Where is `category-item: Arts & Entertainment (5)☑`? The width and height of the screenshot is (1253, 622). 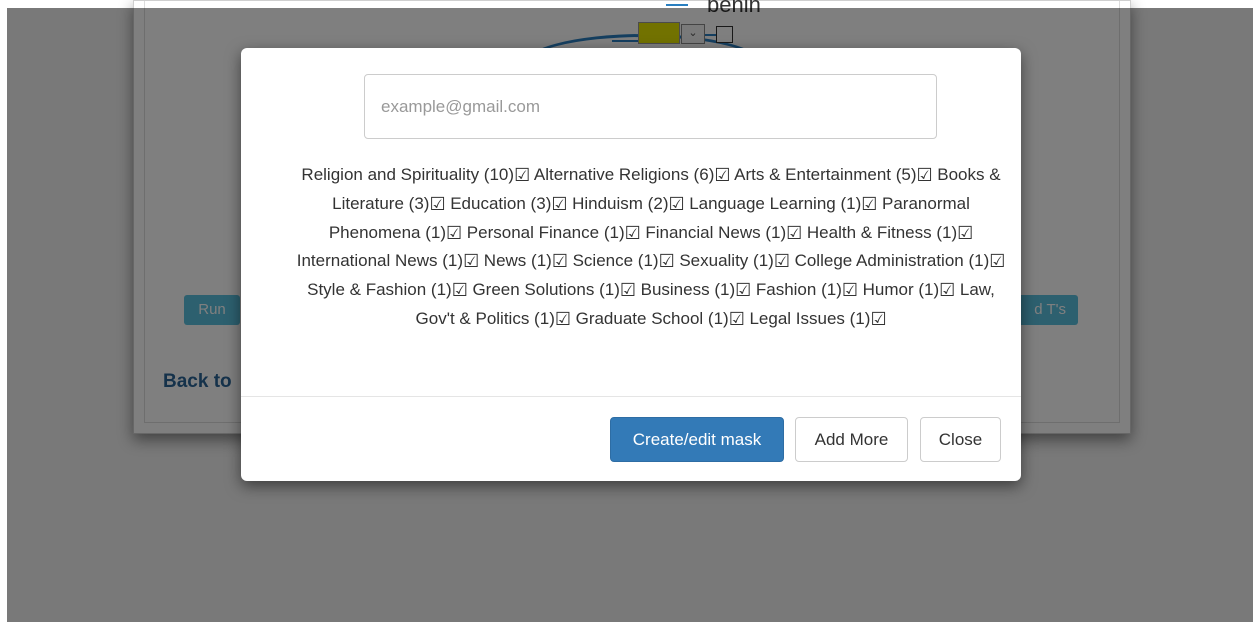
category-item: Arts & Entertainment (5)☑ is located at coordinates (833, 175).